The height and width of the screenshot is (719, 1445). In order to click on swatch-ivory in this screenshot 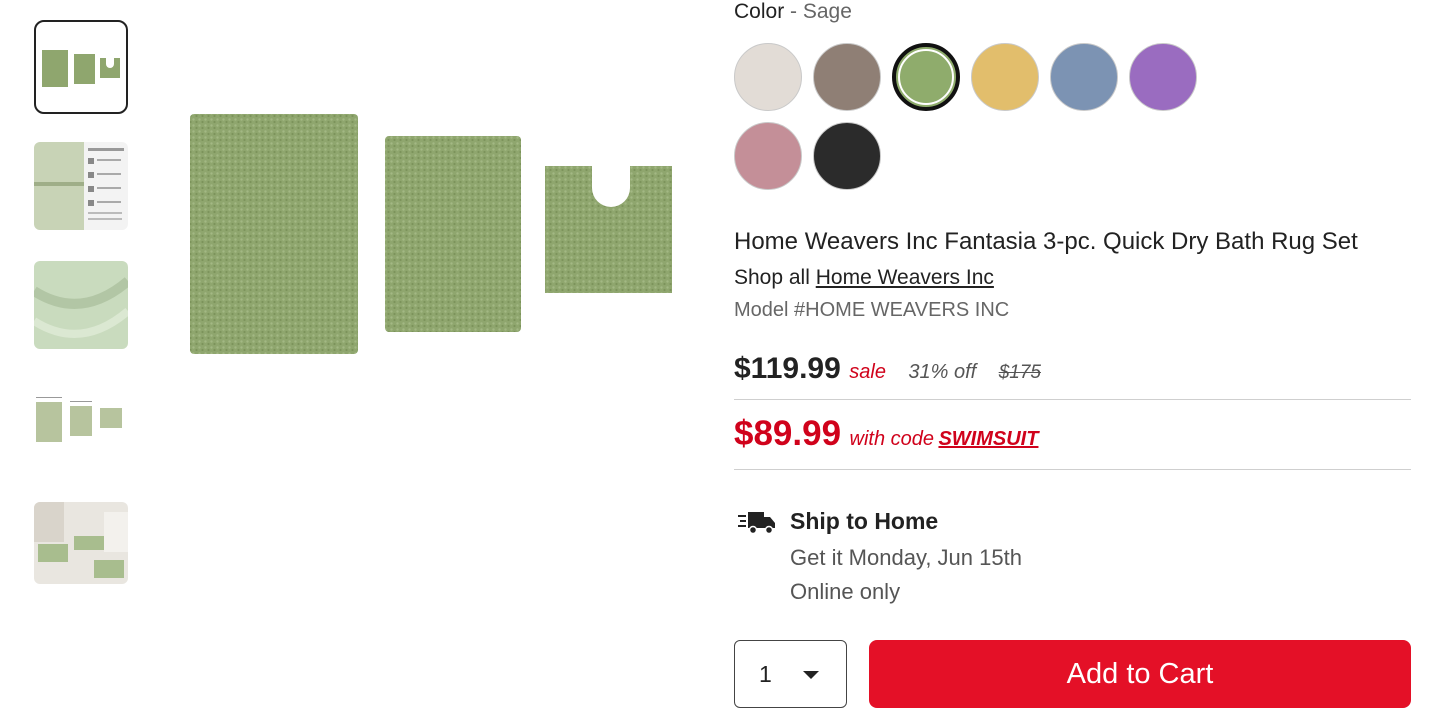, I will do `click(768, 77)`.